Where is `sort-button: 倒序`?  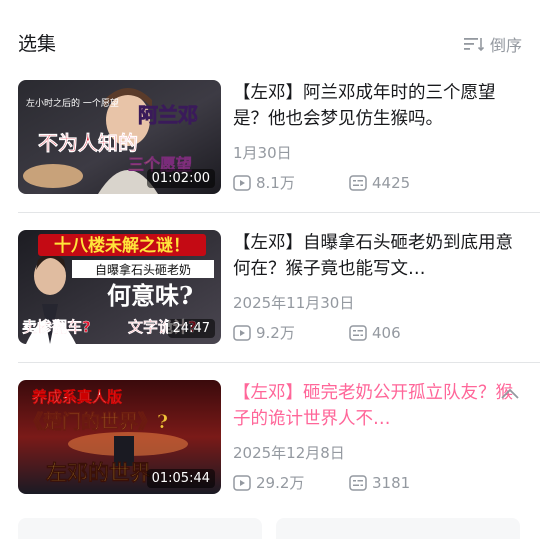
sort-button: 倒序 is located at coordinates (492, 44).